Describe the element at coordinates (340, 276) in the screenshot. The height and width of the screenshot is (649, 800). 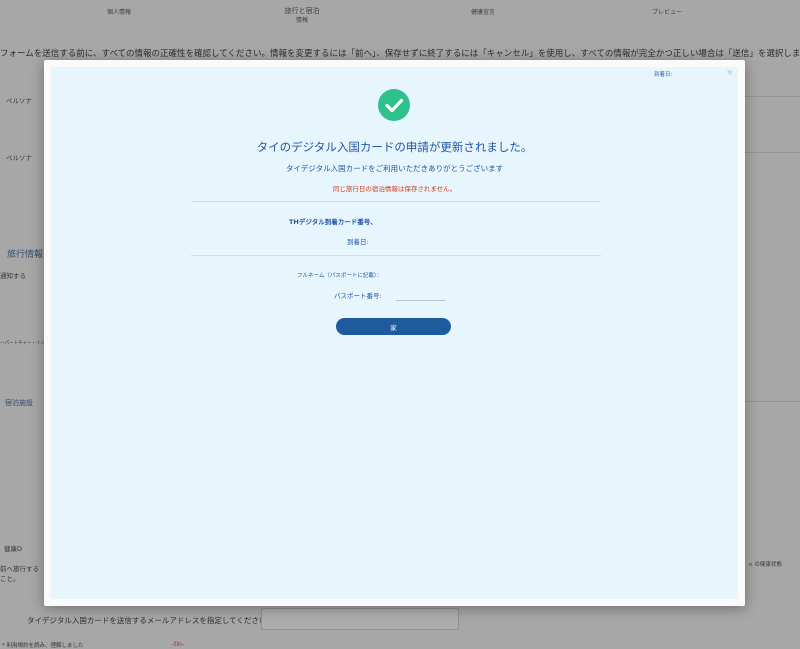
I see `fullname-label: フルネーム（パスポートに記載）：` at that location.